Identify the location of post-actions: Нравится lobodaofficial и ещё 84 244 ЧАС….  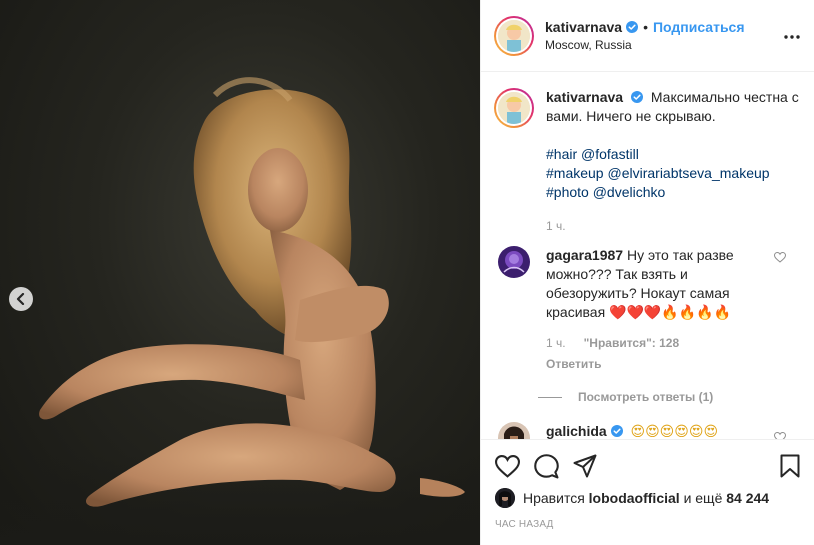
(647, 492).